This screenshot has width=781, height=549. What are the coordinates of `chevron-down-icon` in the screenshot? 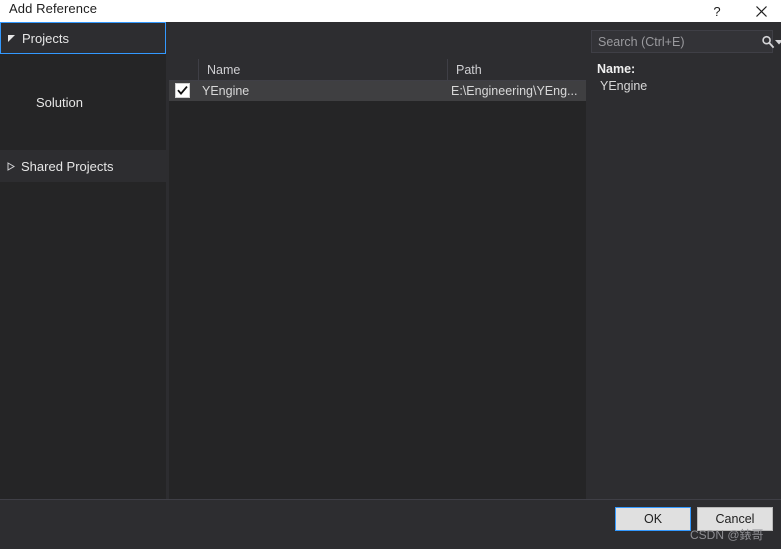 It's located at (778, 42).